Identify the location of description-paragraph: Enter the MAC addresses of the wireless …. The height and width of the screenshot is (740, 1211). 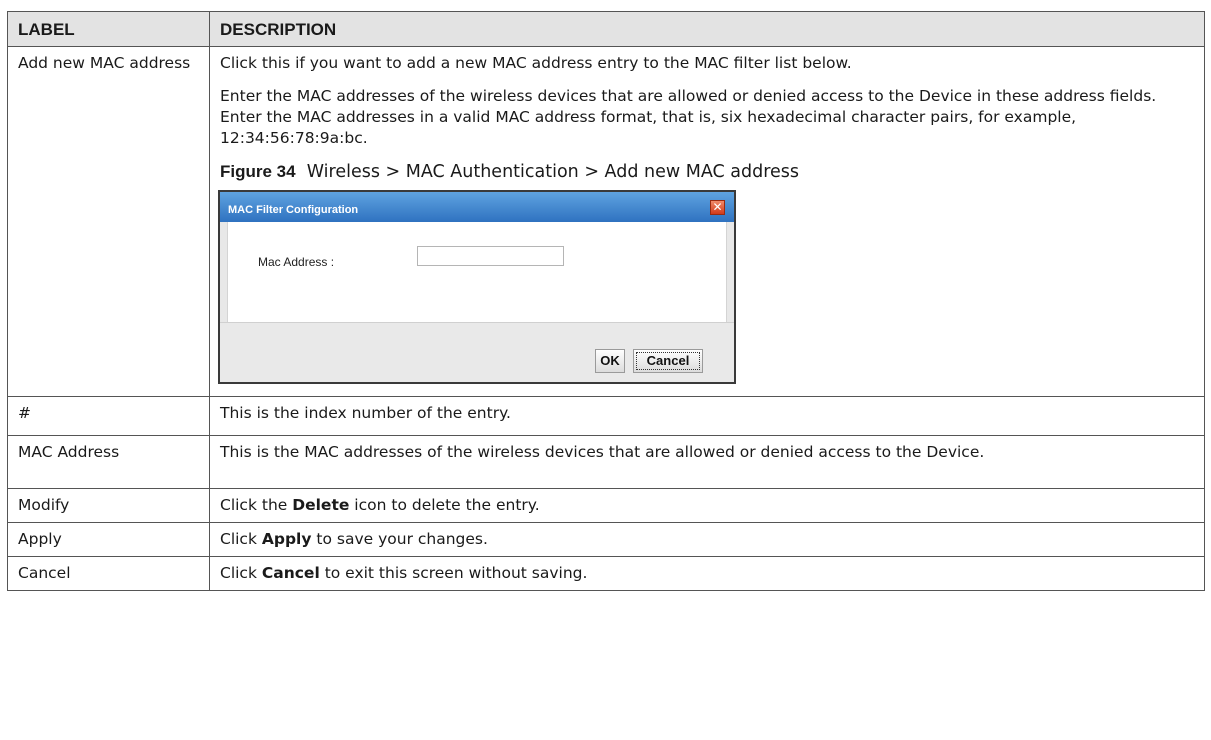
(688, 117).